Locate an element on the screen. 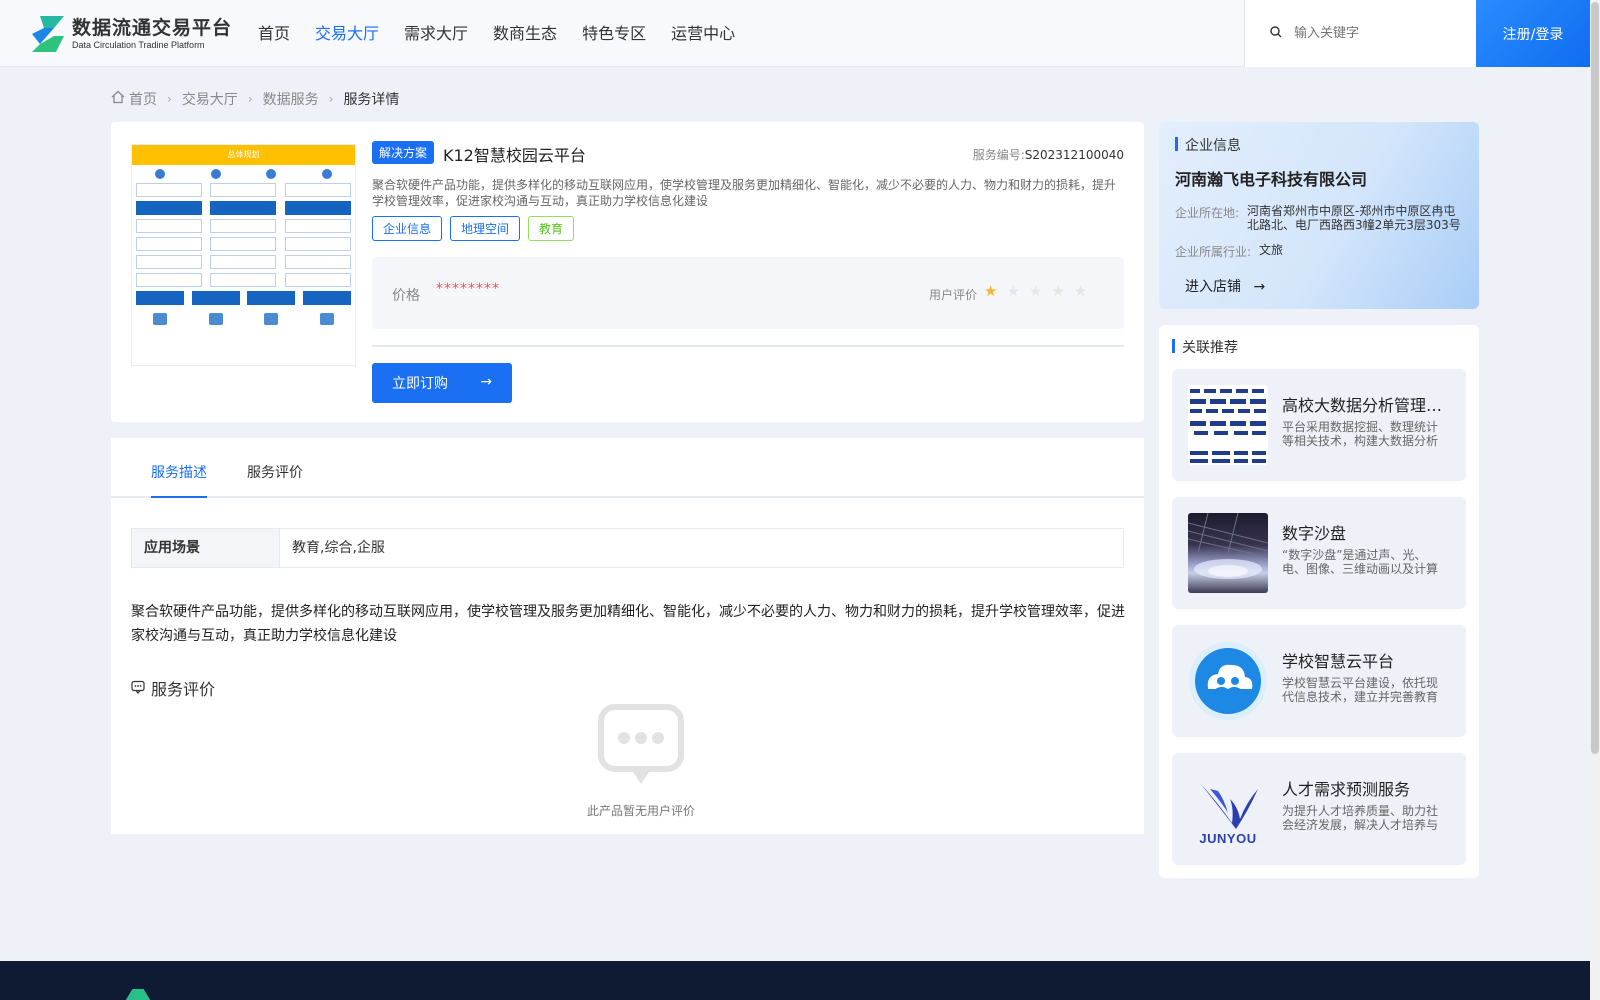 Image resolution: width=1600 pixels, height=1000 pixels. location-label: 企业所在地: is located at coordinates (1207, 213).